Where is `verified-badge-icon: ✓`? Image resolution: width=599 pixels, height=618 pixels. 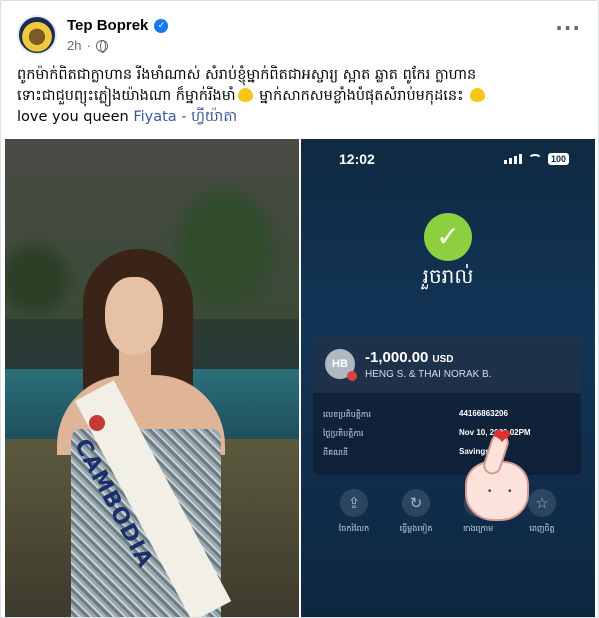
verified-badge-icon: ✓ is located at coordinates (161, 25).